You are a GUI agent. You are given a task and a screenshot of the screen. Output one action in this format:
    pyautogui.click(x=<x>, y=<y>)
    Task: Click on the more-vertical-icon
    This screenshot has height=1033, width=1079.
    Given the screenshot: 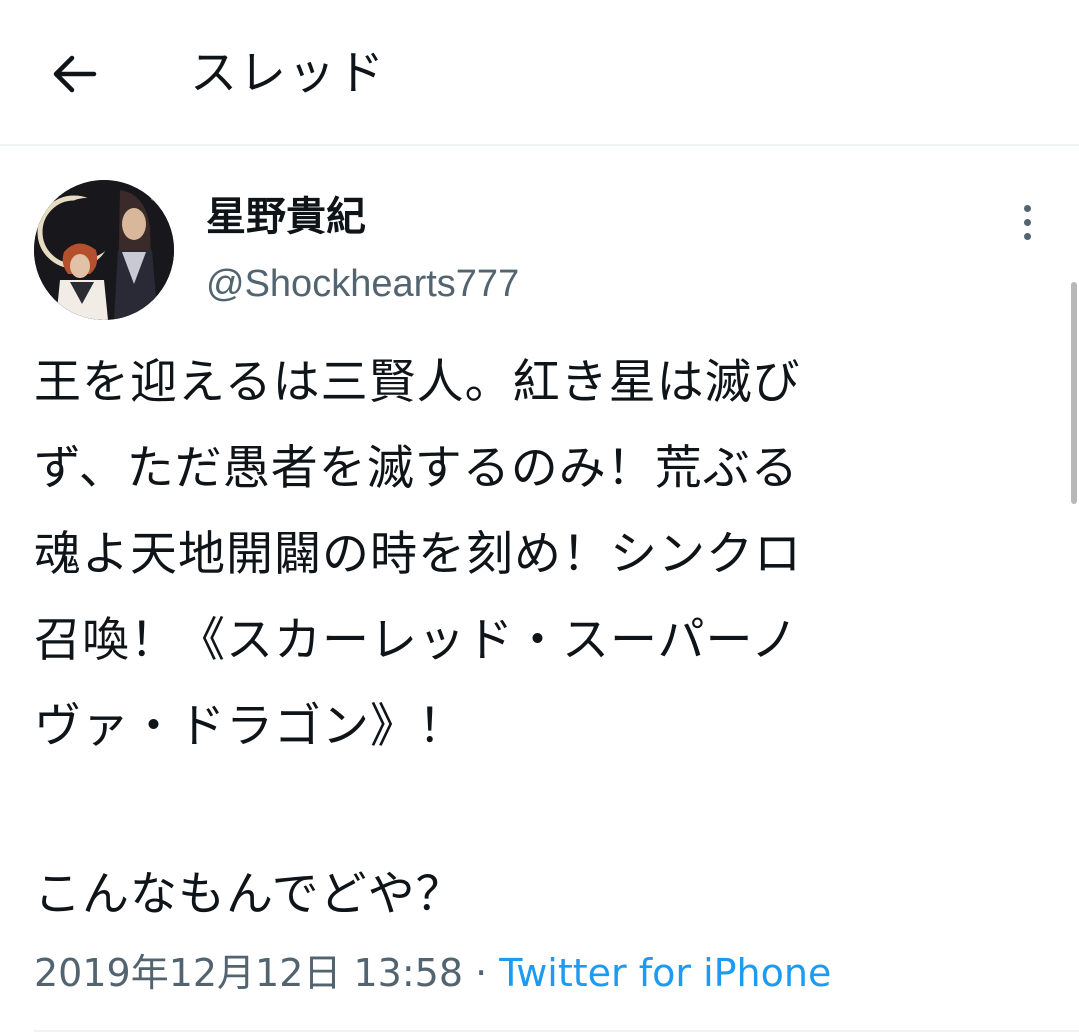 What is the action you would take?
    pyautogui.click(x=1027, y=208)
    